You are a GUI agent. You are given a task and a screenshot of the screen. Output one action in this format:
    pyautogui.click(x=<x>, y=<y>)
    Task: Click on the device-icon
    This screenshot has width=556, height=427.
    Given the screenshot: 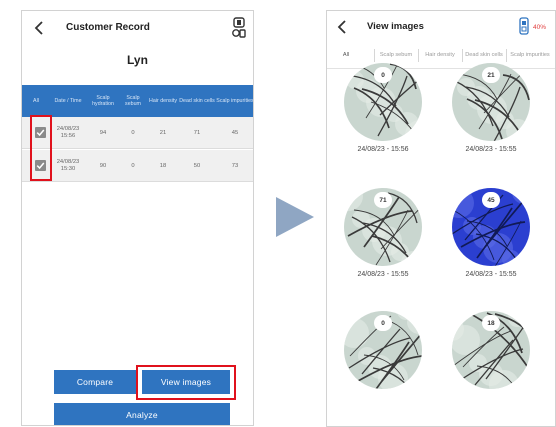 What is the action you would take?
    pyautogui.click(x=239, y=28)
    